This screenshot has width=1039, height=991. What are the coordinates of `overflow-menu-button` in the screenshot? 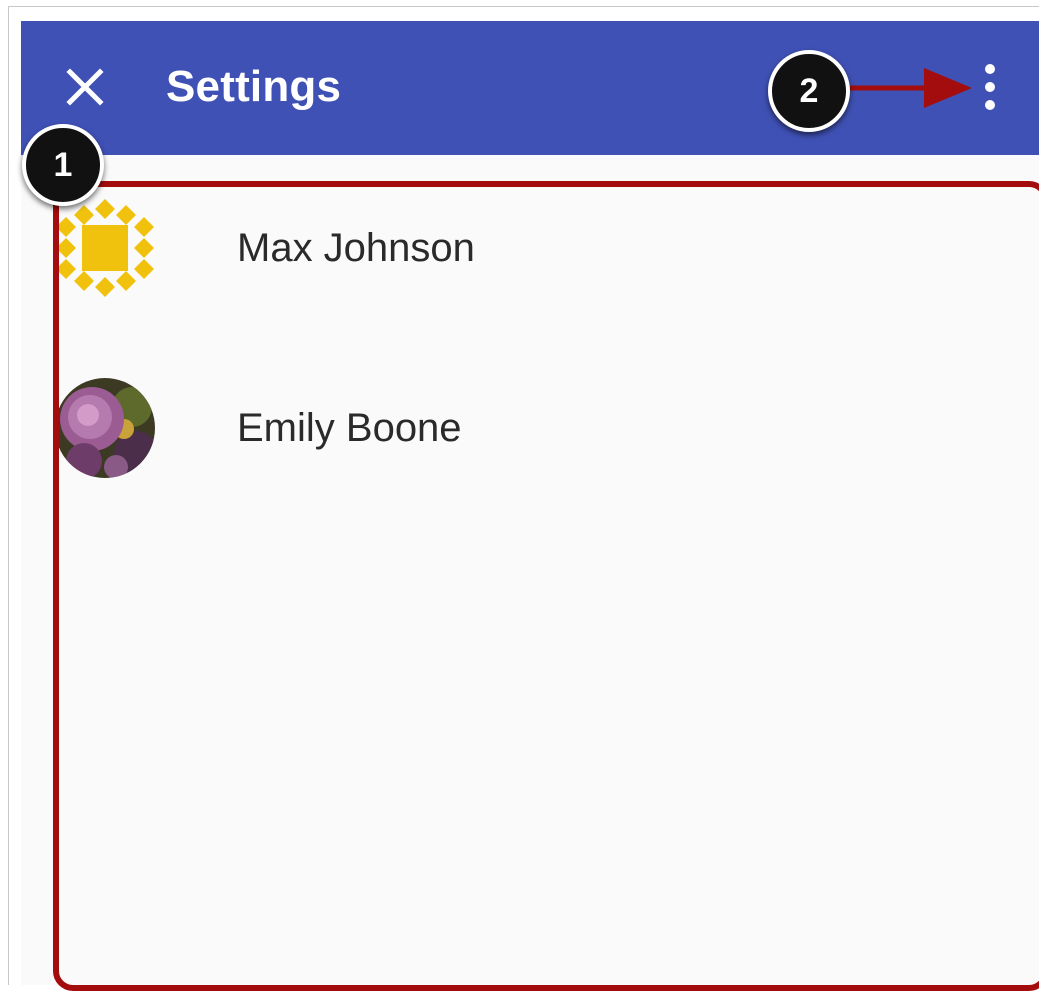 It's located at (990, 88).